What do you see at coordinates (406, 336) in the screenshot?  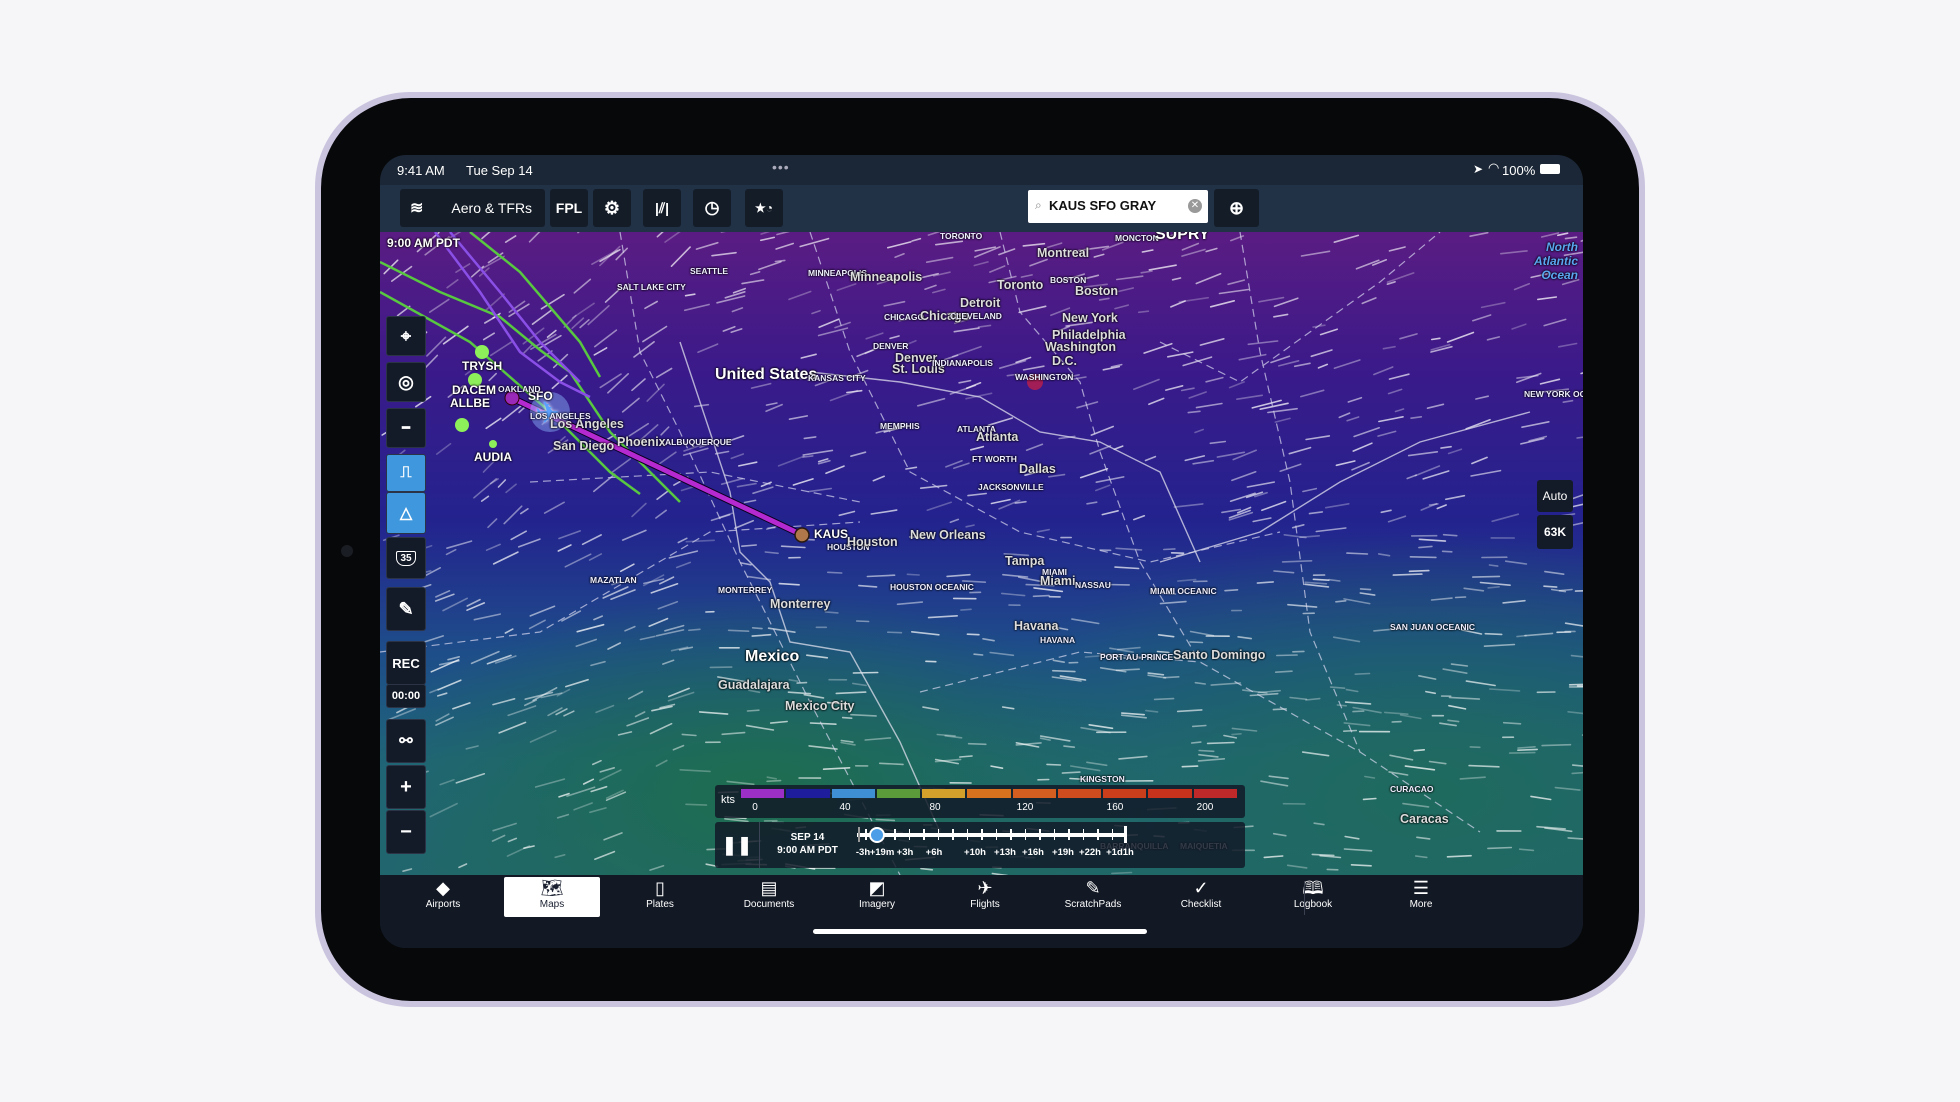 I see `locate-icon: ⌖` at bounding box center [406, 336].